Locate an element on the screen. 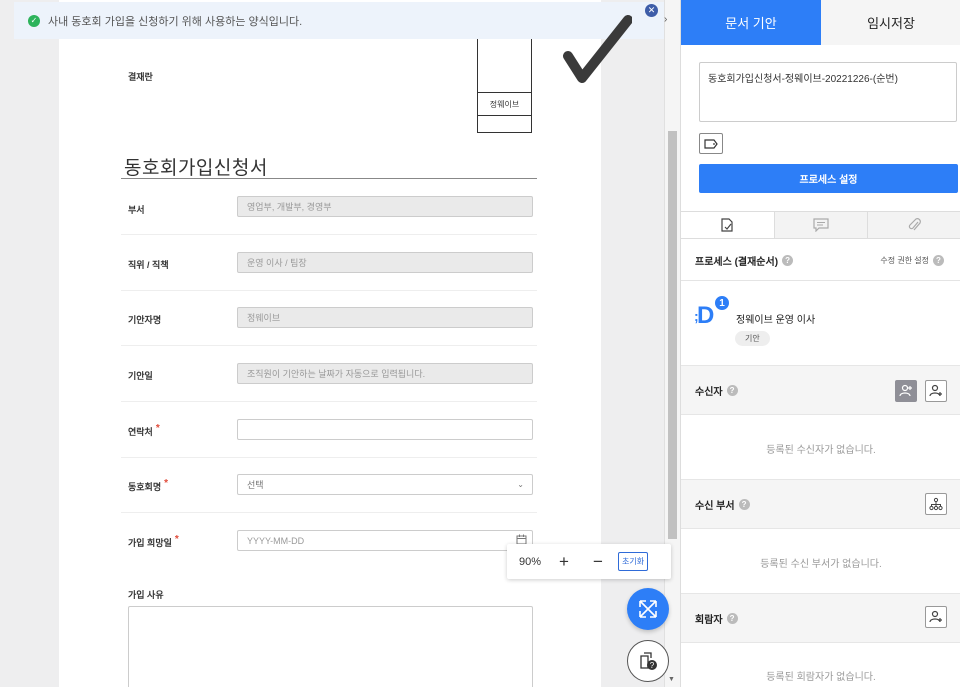  approval-box: 정웨이브 is located at coordinates (504, 85).